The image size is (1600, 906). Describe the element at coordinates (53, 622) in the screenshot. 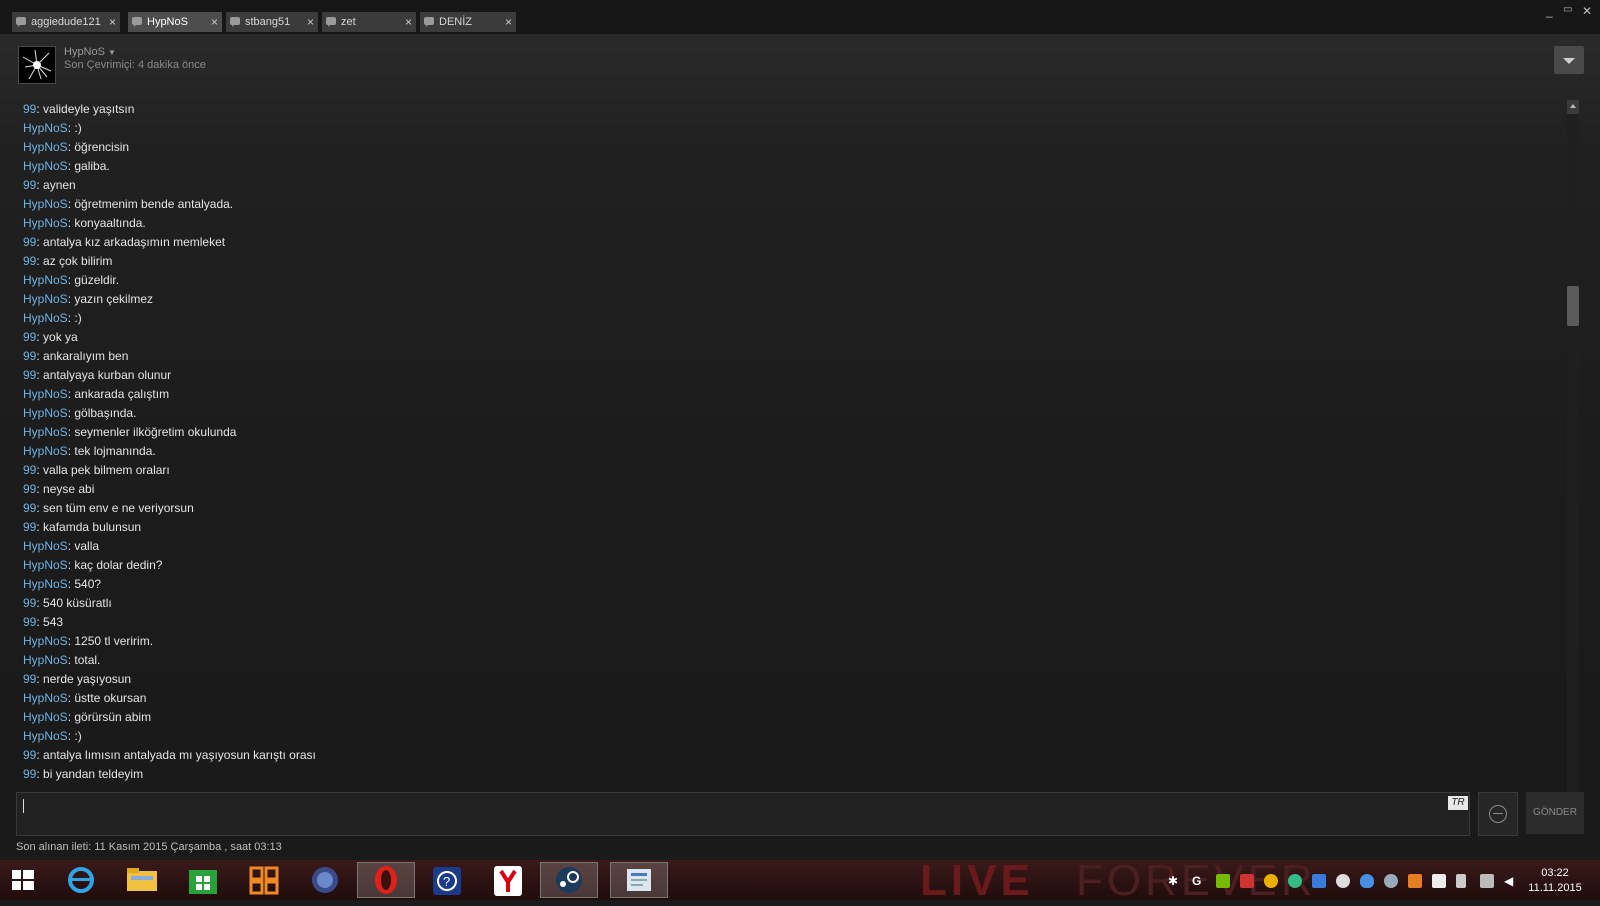

I see `message-text: 543` at that location.